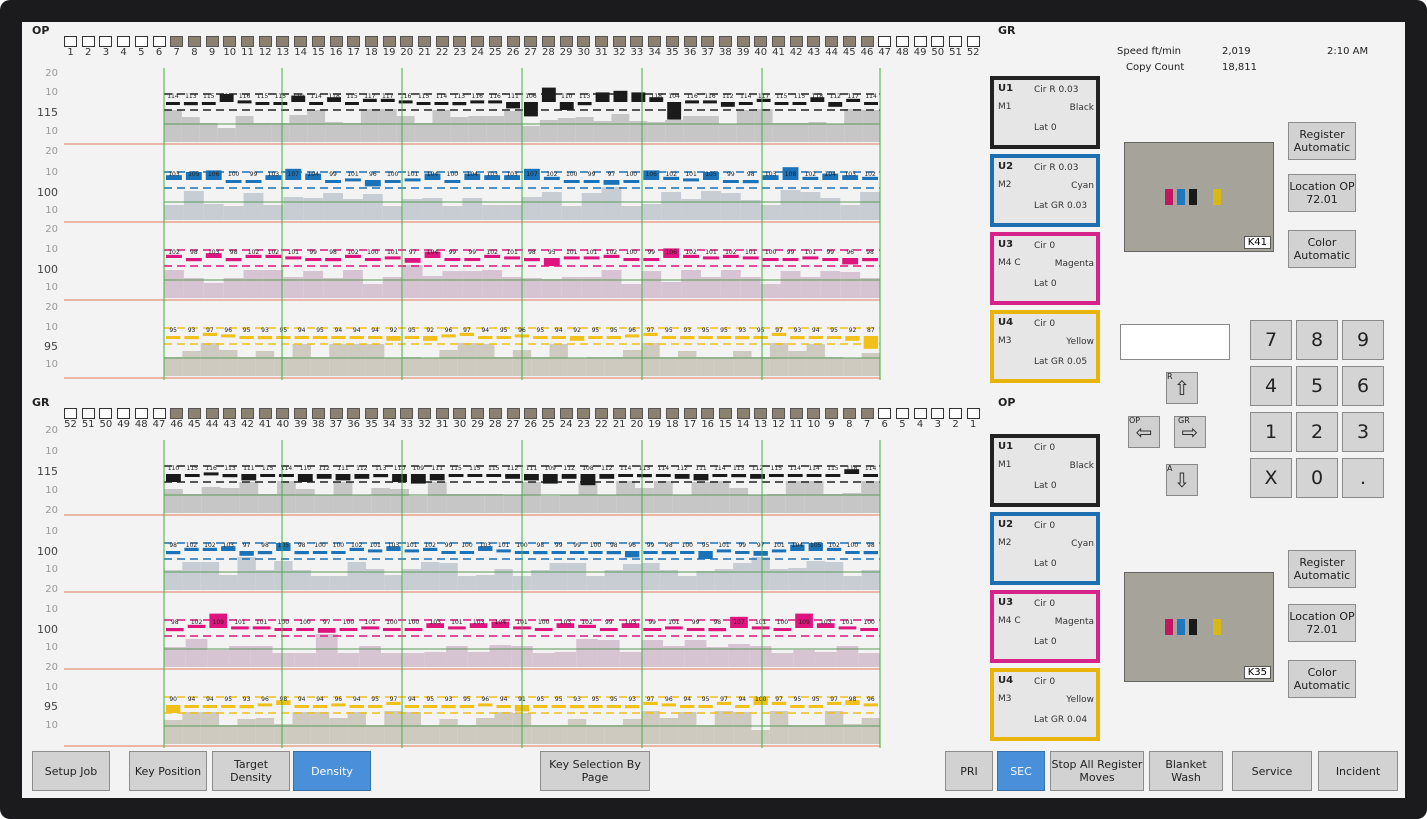 The width and height of the screenshot is (1427, 819). What do you see at coordinates (1322, 569) in the screenshot?
I see `register-automatic-button-bottom: Register Automatic` at bounding box center [1322, 569].